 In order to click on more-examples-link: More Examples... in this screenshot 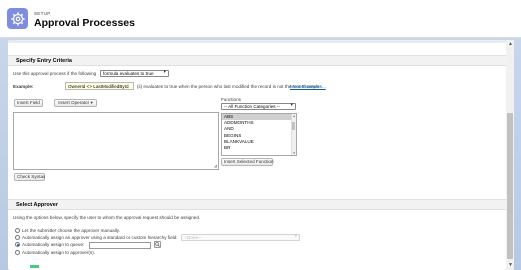, I will do `click(308, 86)`.